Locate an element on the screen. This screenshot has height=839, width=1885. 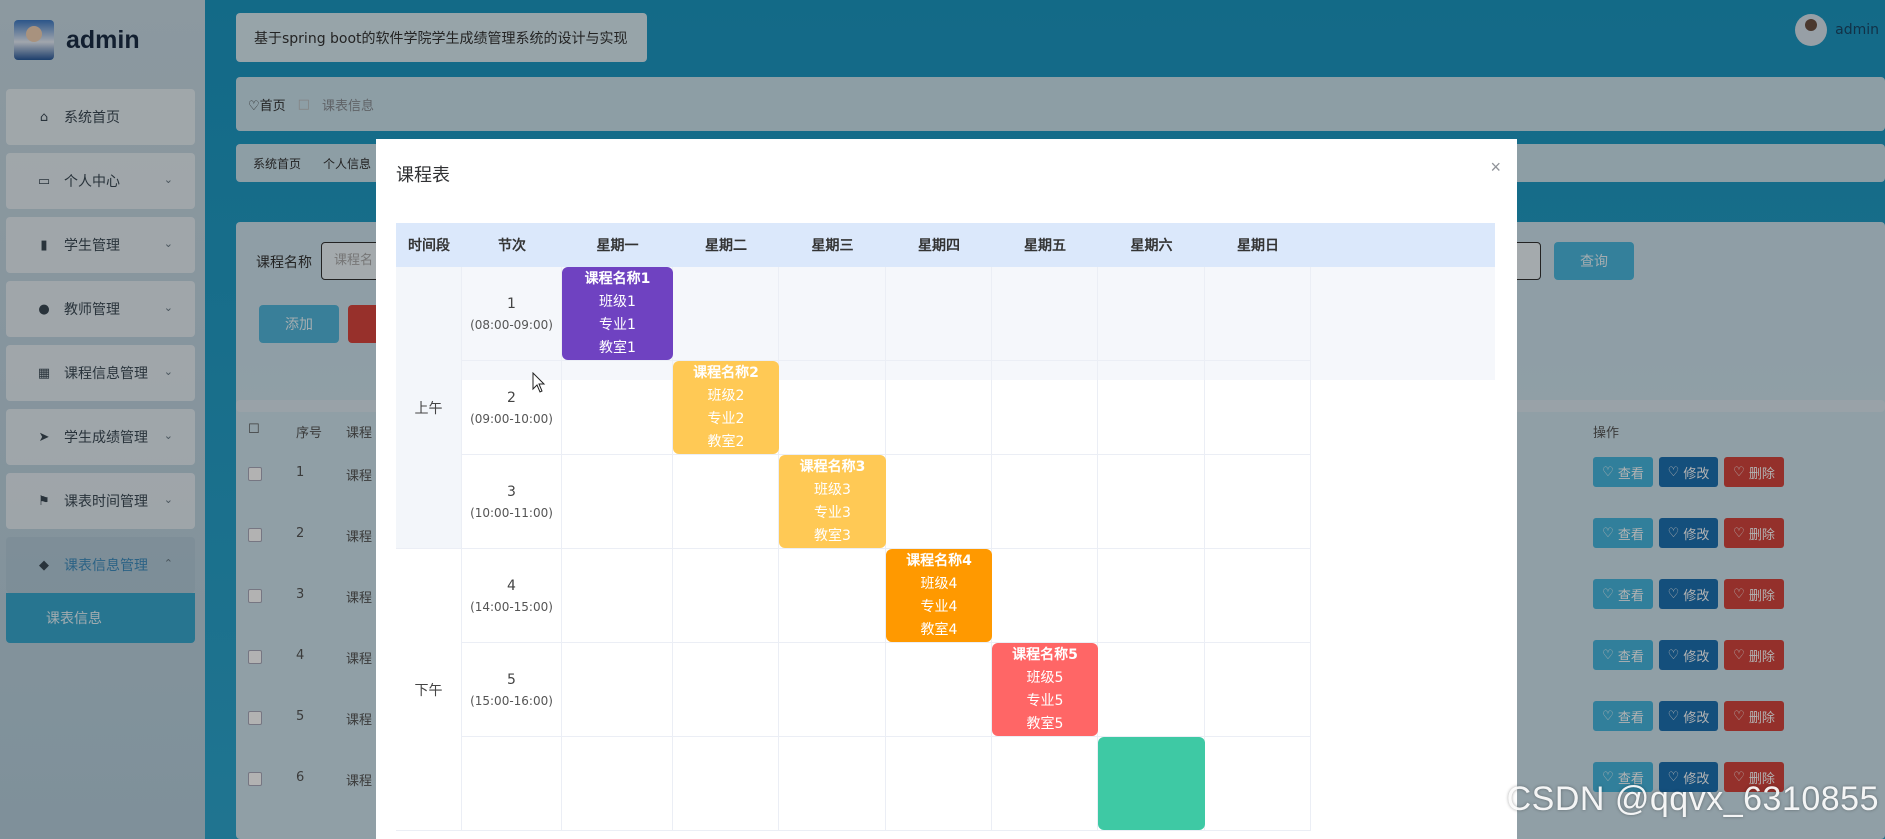
slot-time: (14:00-15:00) is located at coordinates (511, 606).